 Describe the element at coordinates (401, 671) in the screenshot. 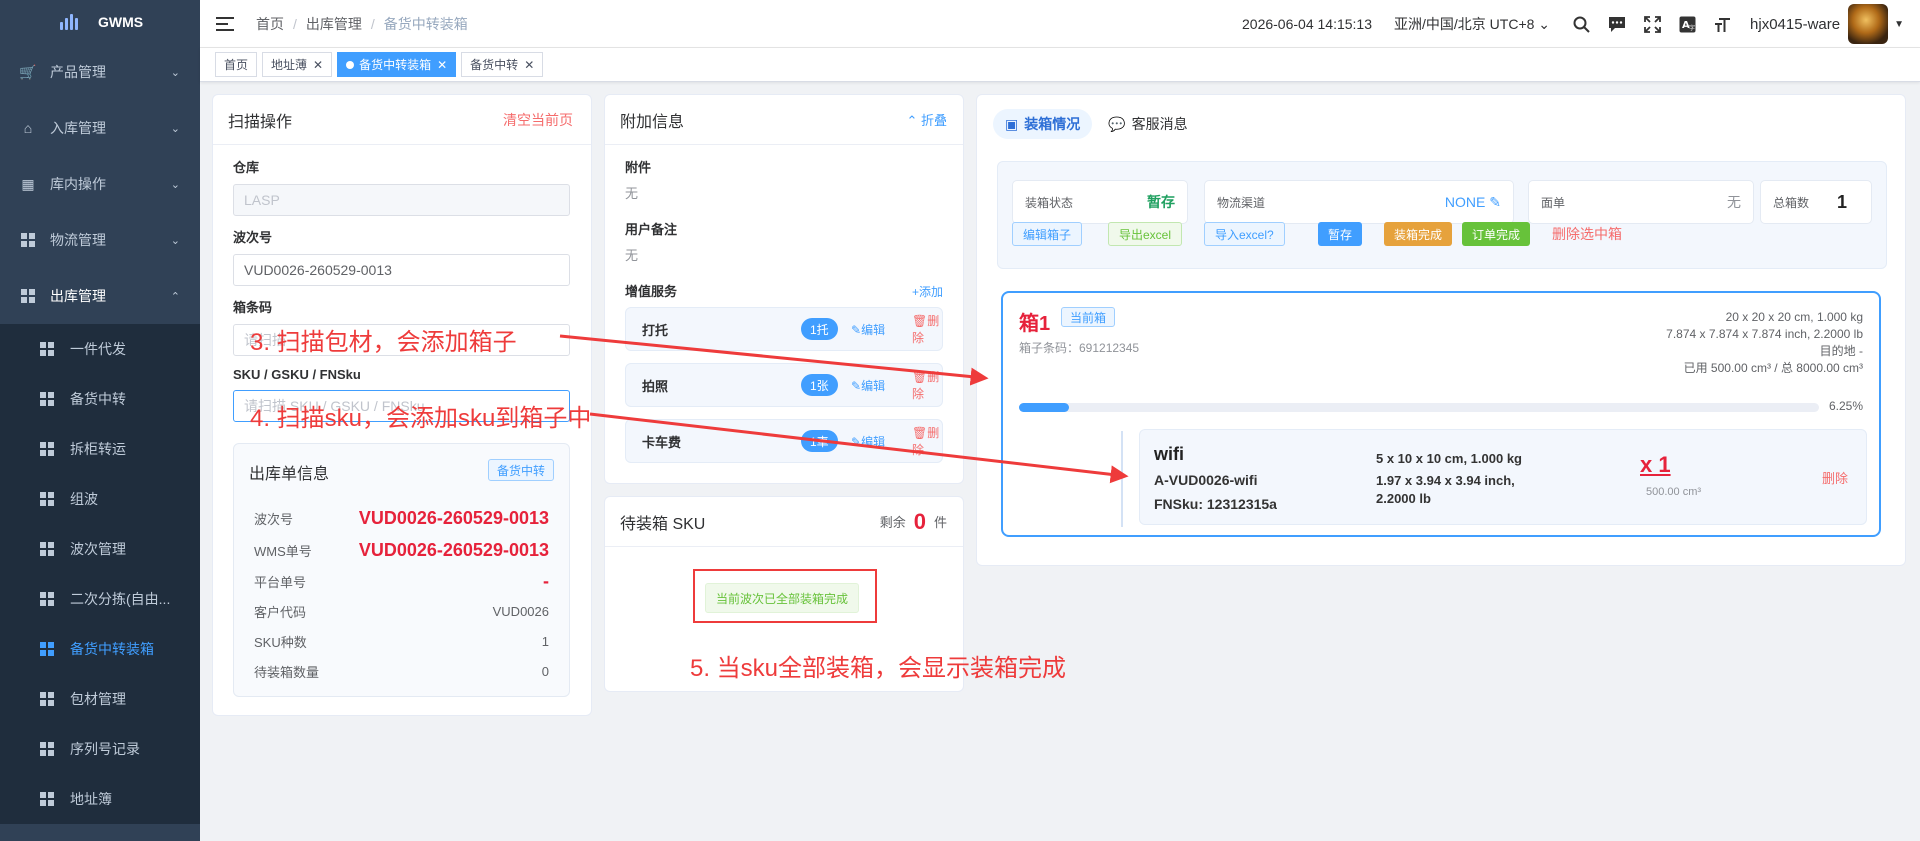

I see `info-row-pending: 待装箱数量 0` at that location.